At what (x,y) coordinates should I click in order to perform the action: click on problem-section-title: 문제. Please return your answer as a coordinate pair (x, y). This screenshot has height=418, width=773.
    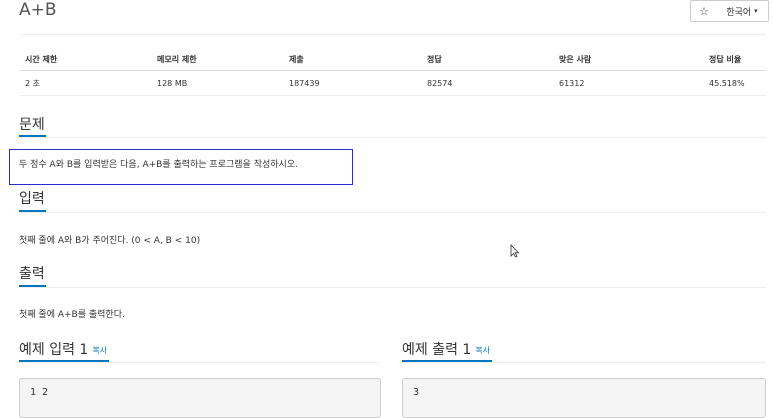
    Looking at the image, I should click on (32, 125).